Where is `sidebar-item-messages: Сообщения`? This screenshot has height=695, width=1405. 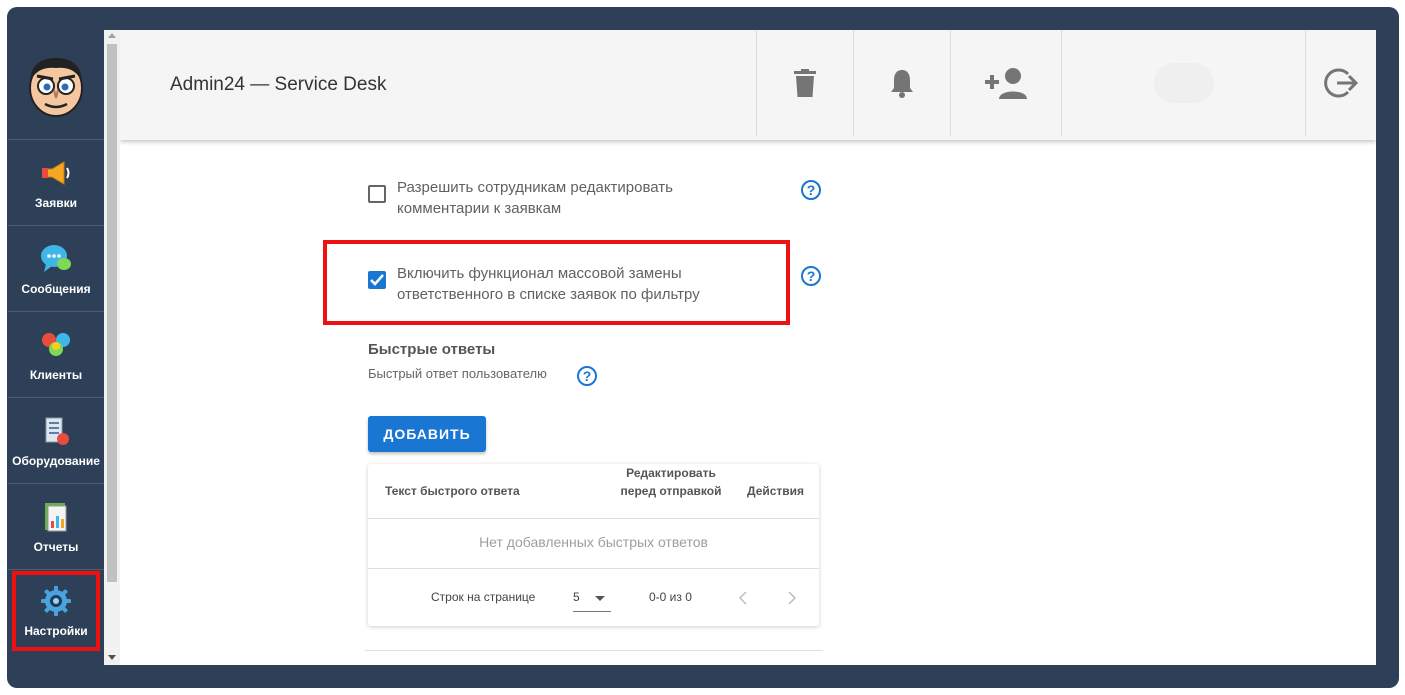
sidebar-item-messages: Сообщения is located at coordinates (56, 269).